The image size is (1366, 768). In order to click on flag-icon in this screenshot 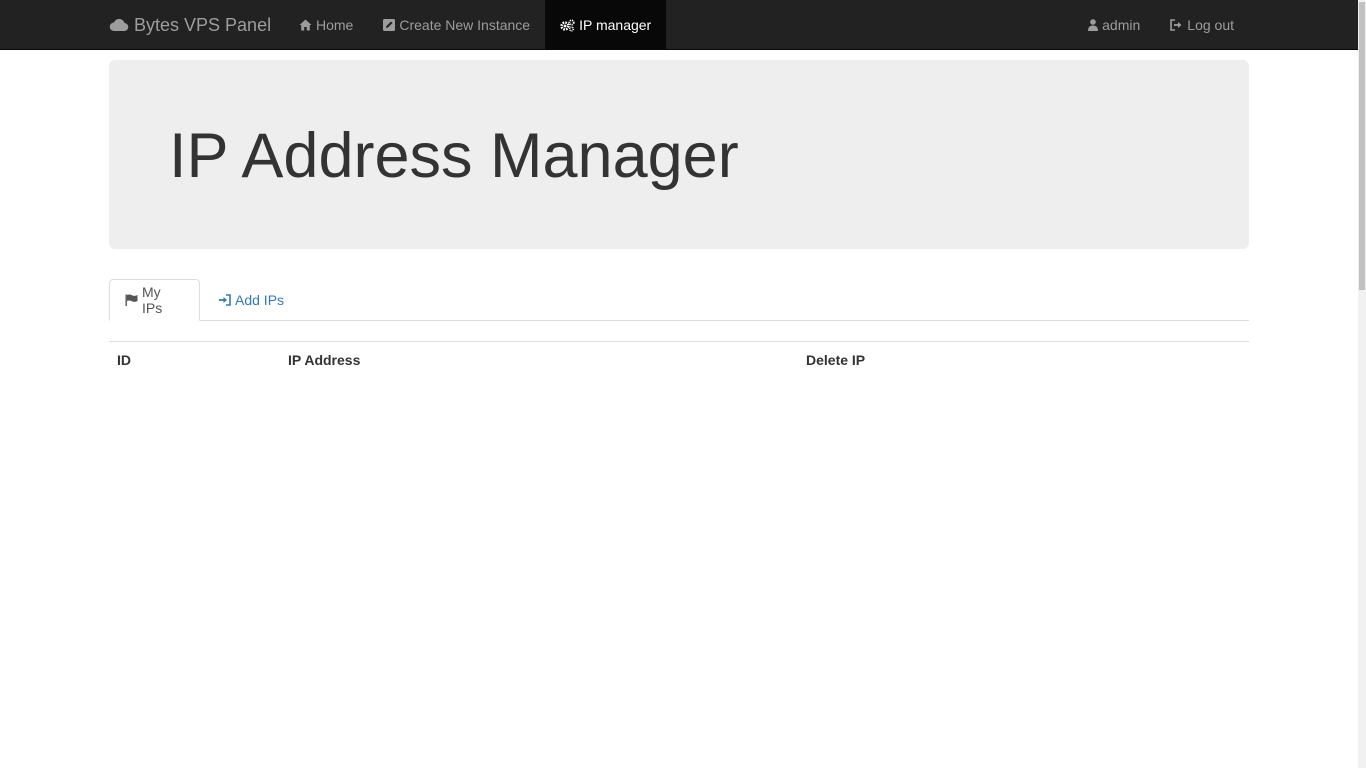, I will do `click(131, 300)`.